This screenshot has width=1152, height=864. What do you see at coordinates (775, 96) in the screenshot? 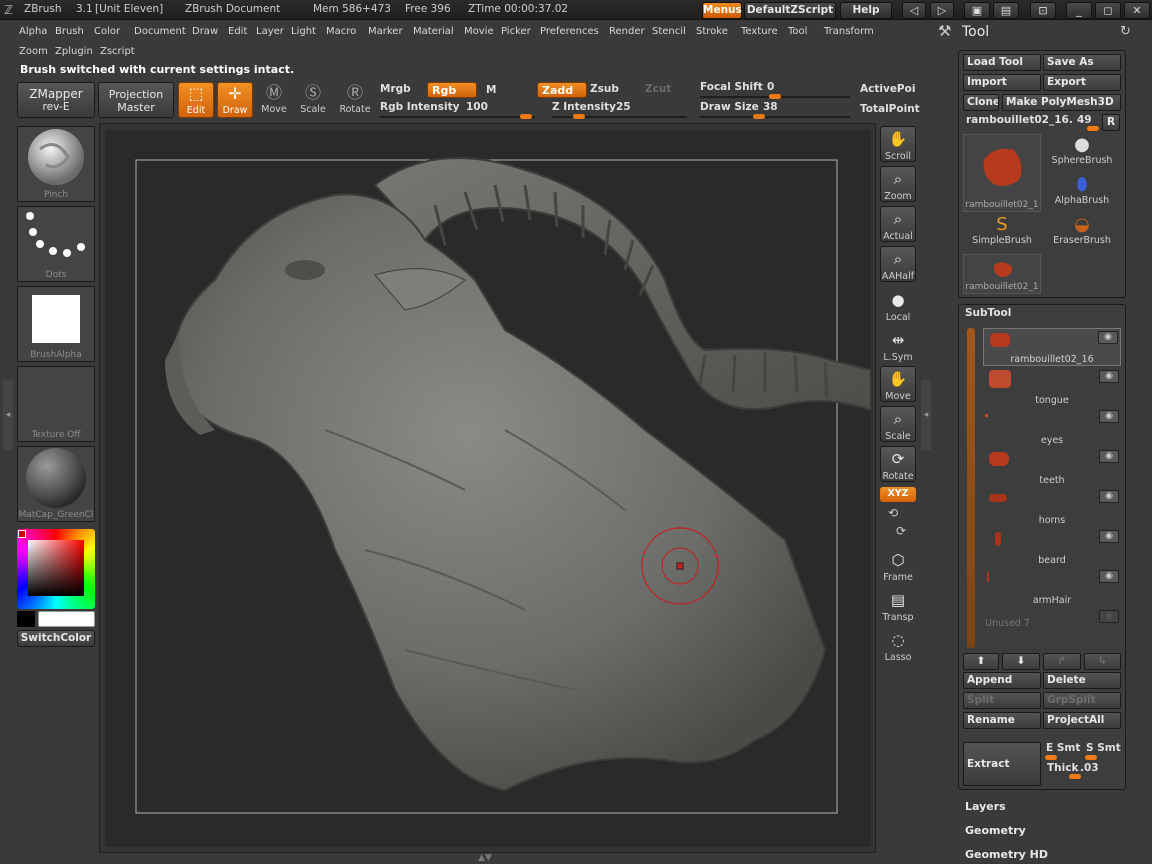
I see `focal-shift-knob` at bounding box center [775, 96].